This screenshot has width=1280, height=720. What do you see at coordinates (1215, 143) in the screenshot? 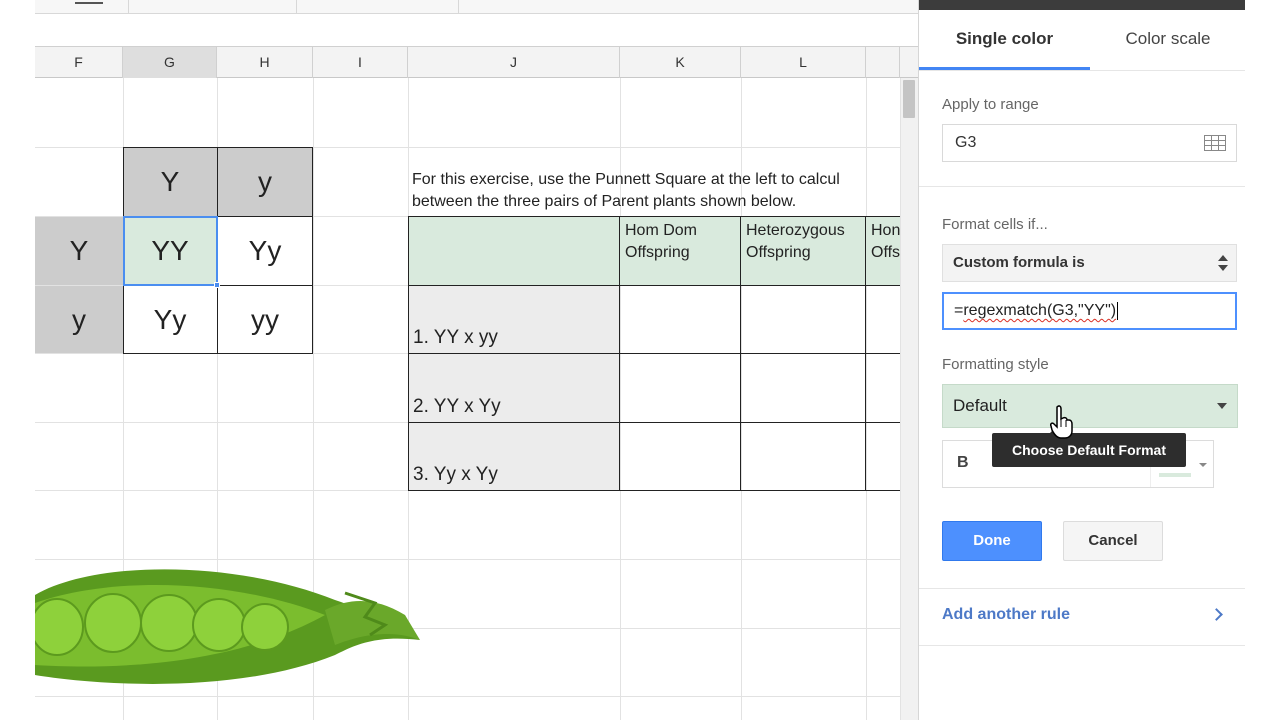
I see `grid-range-icon` at bounding box center [1215, 143].